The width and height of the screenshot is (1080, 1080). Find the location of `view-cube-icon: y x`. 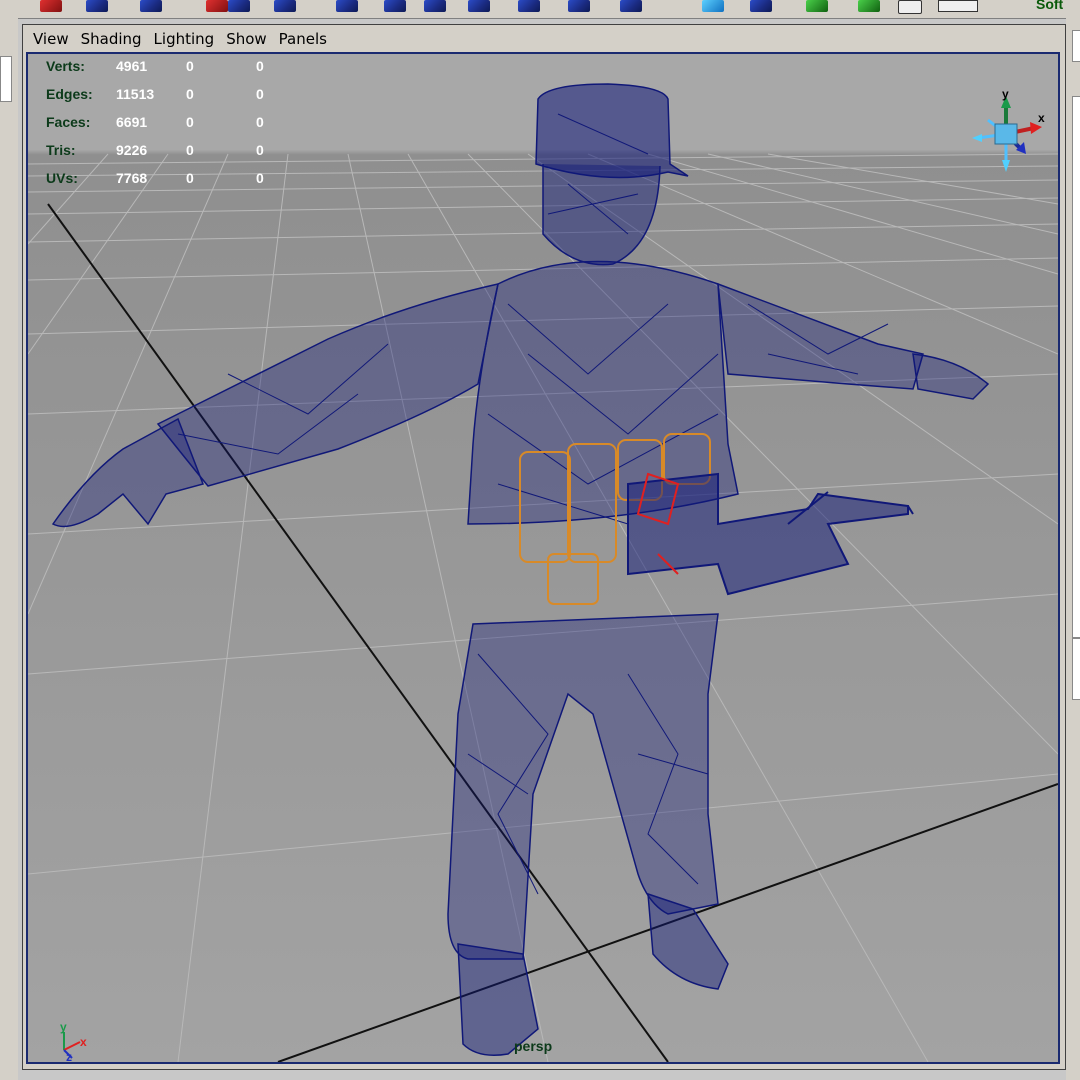

view-cube-icon: y x is located at coordinates (1008, 135).